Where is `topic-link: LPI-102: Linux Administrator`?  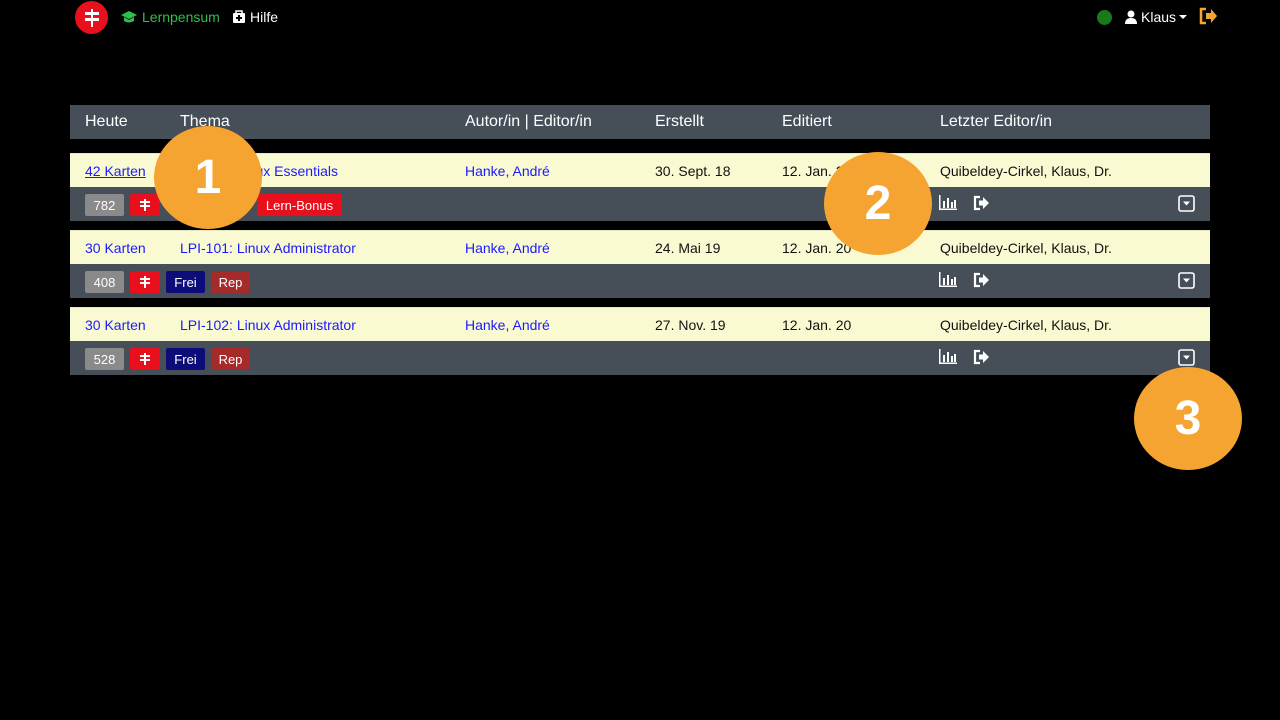 topic-link: LPI-102: Linux Administrator is located at coordinates (268, 325).